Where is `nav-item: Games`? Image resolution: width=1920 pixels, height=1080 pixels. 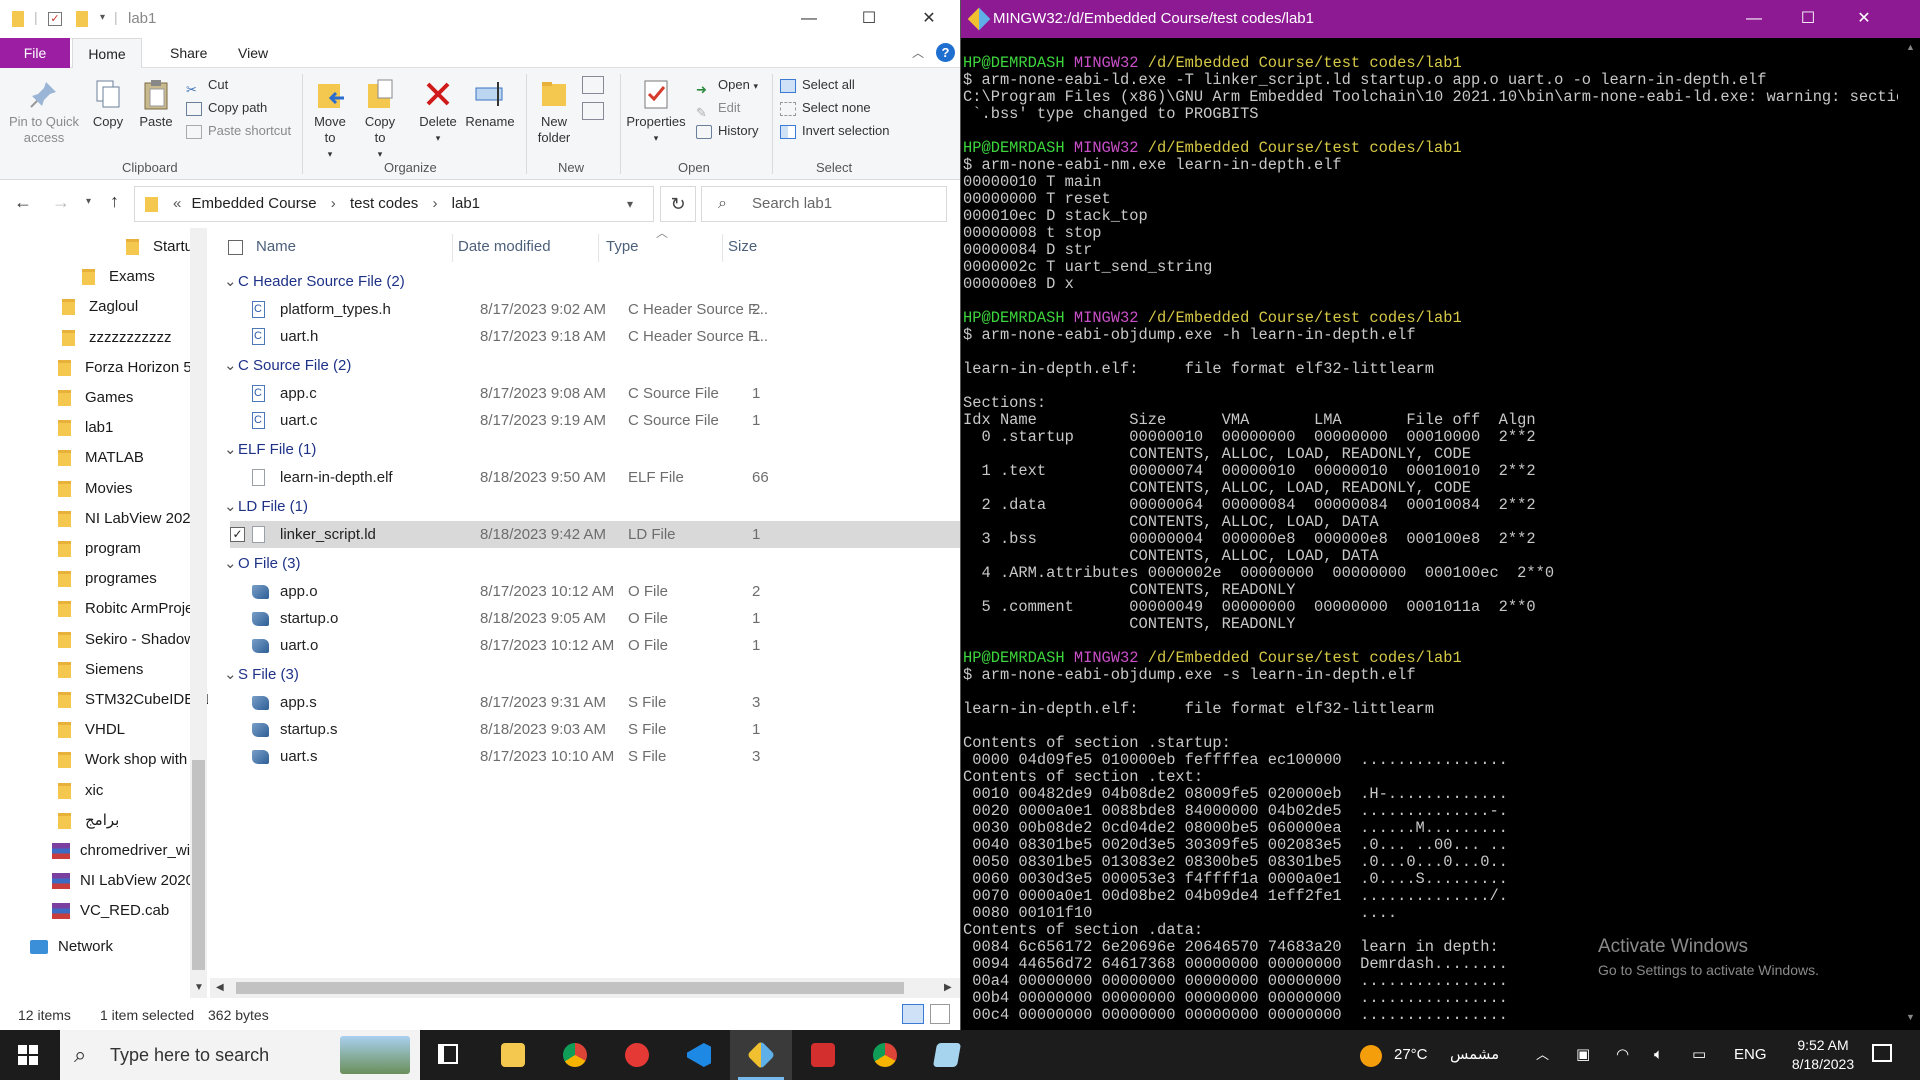
nav-item: Games is located at coordinates (95, 398).